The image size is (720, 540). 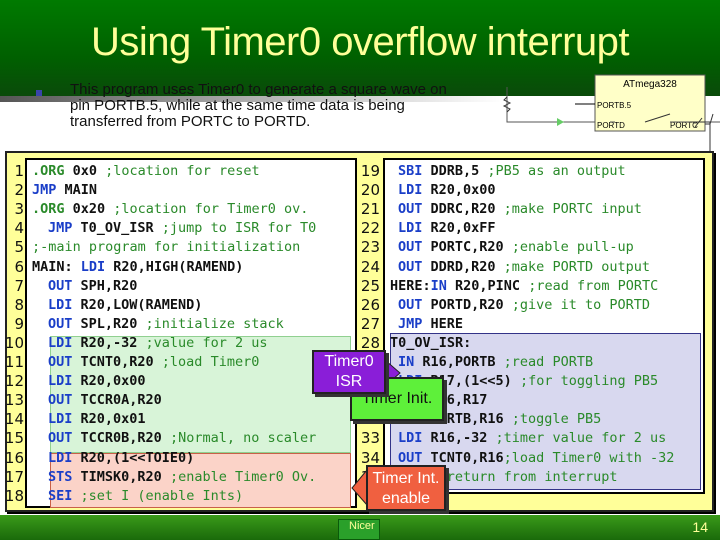 What do you see at coordinates (700, 527) in the screenshot?
I see `page-number: 14` at bounding box center [700, 527].